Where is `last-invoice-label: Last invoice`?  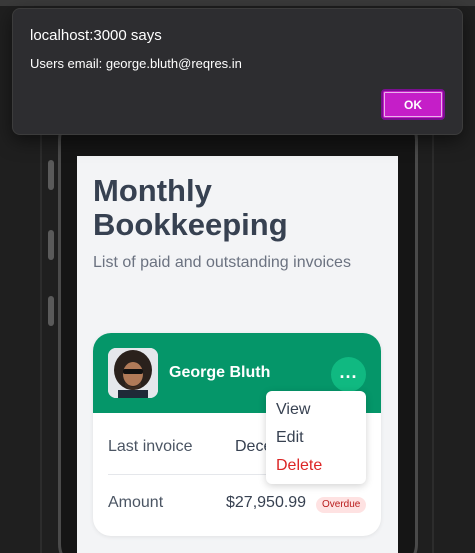
last-invoice-label: Last invoice is located at coordinates (150, 446).